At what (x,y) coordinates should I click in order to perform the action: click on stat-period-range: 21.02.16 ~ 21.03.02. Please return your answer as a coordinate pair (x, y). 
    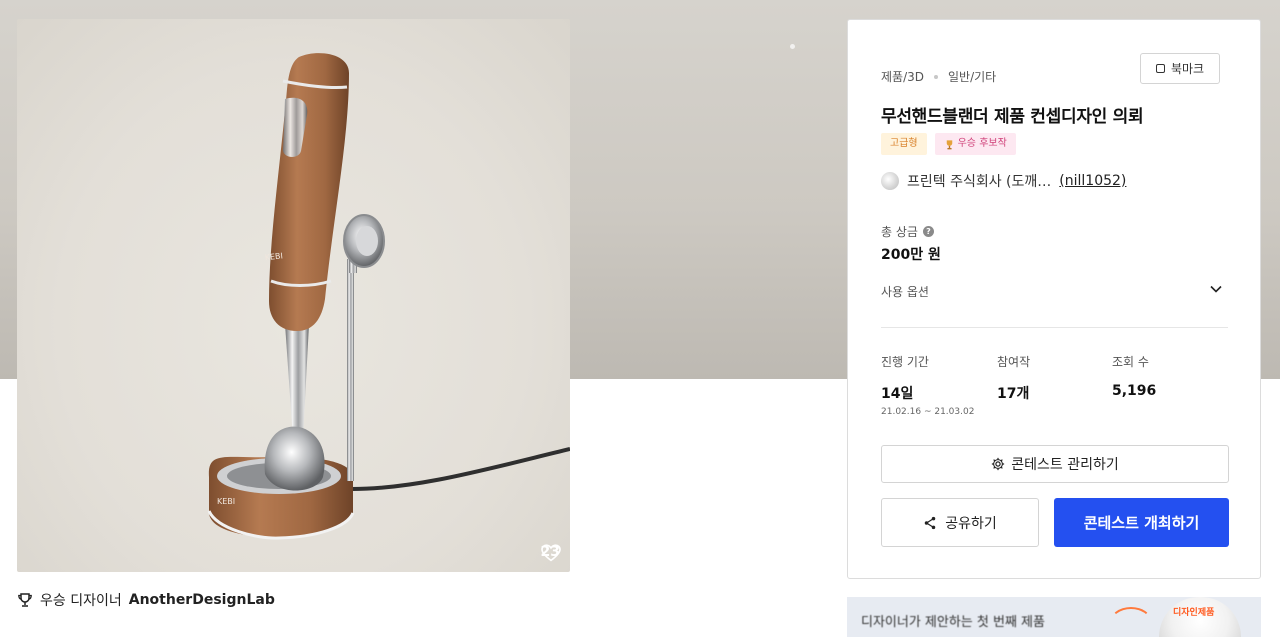
    Looking at the image, I should click on (928, 412).